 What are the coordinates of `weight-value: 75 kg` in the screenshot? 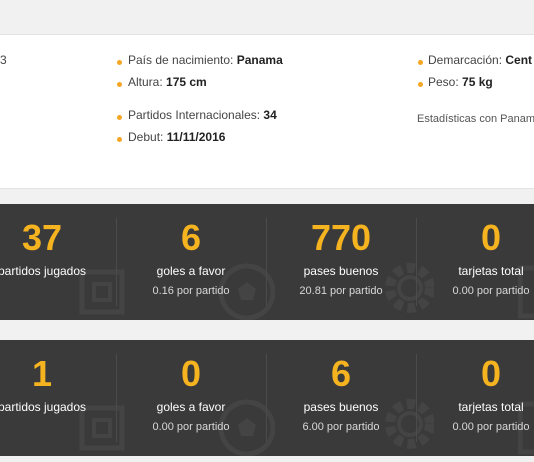 It's located at (477, 82).